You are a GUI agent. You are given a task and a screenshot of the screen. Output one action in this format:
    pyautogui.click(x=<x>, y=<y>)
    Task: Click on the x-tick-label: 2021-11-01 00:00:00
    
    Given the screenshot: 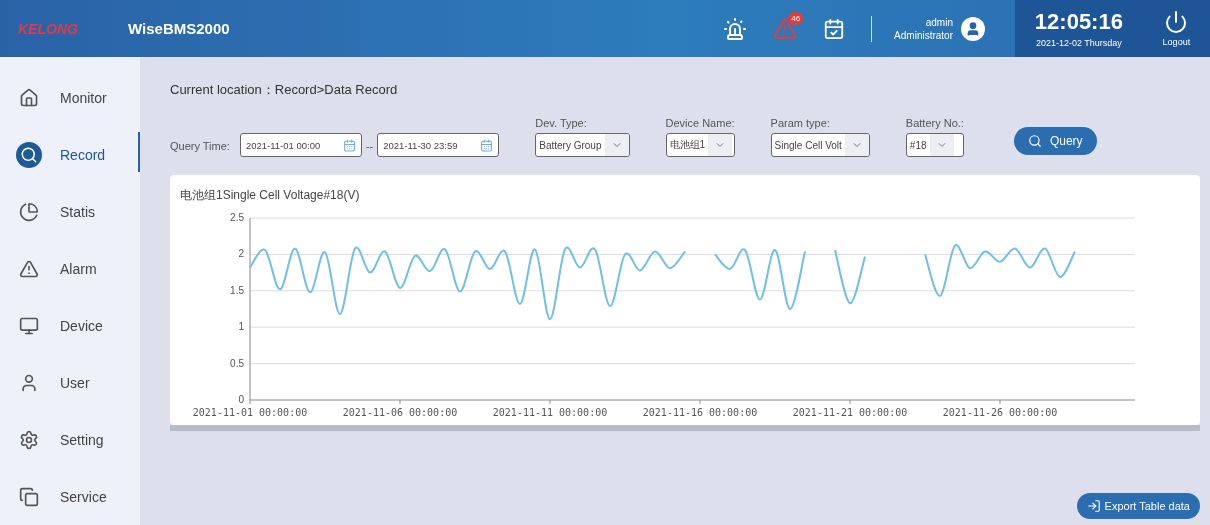 What is the action you would take?
    pyautogui.click(x=250, y=412)
    